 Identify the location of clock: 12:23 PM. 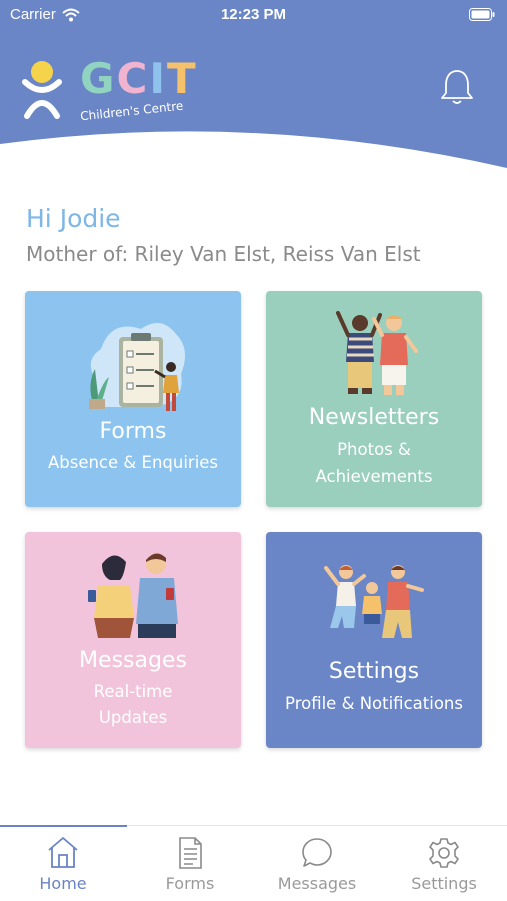
(253, 14).